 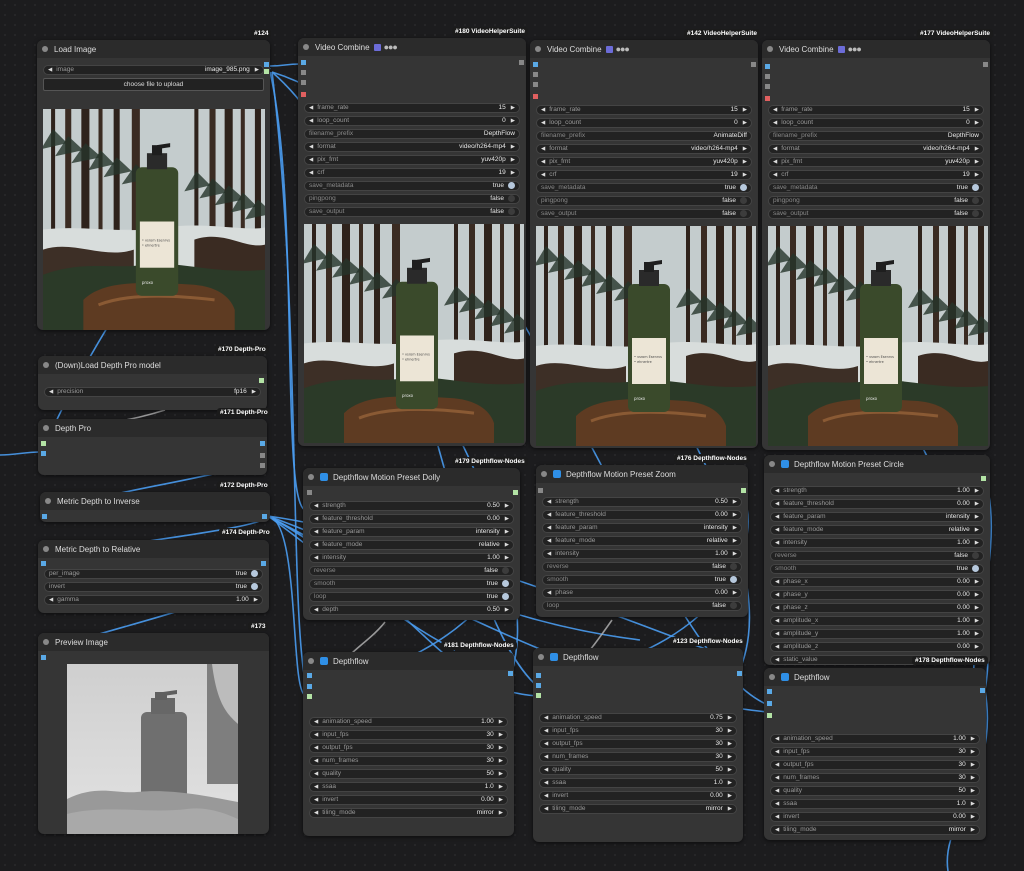 I want to click on node-title-bar: Depthflow Motion Preset Zoom, so click(x=642, y=474).